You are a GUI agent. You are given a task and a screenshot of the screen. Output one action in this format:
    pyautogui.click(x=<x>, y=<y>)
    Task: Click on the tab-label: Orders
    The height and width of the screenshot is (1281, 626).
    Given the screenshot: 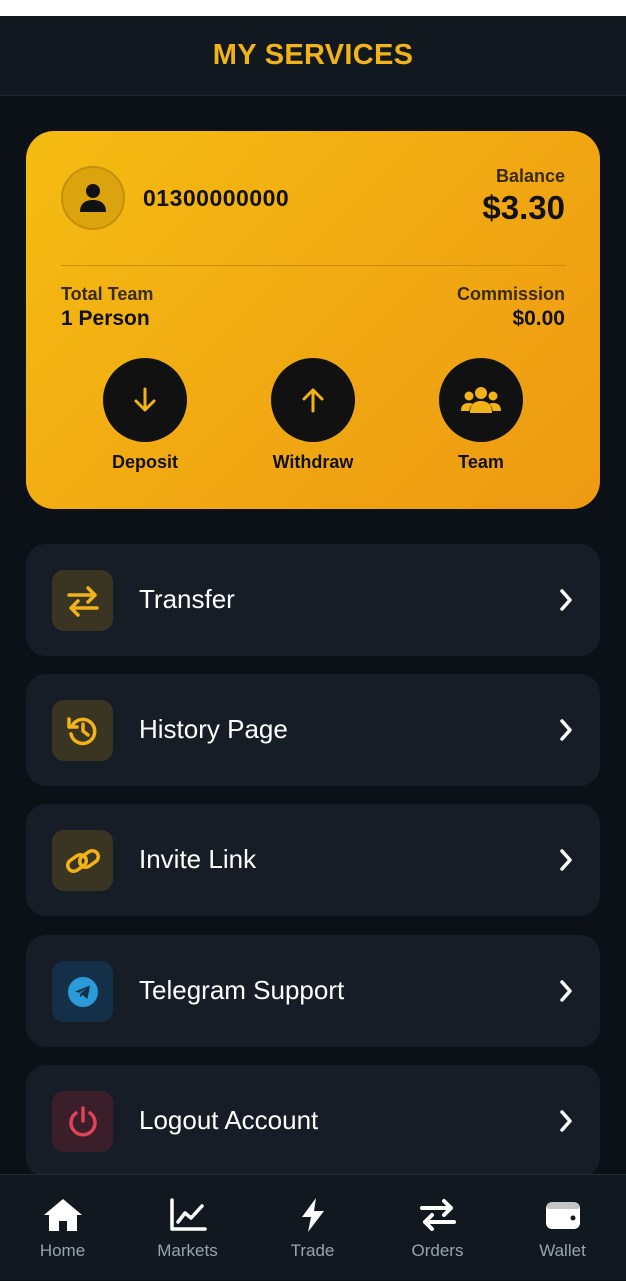 What is the action you would take?
    pyautogui.click(x=437, y=1250)
    